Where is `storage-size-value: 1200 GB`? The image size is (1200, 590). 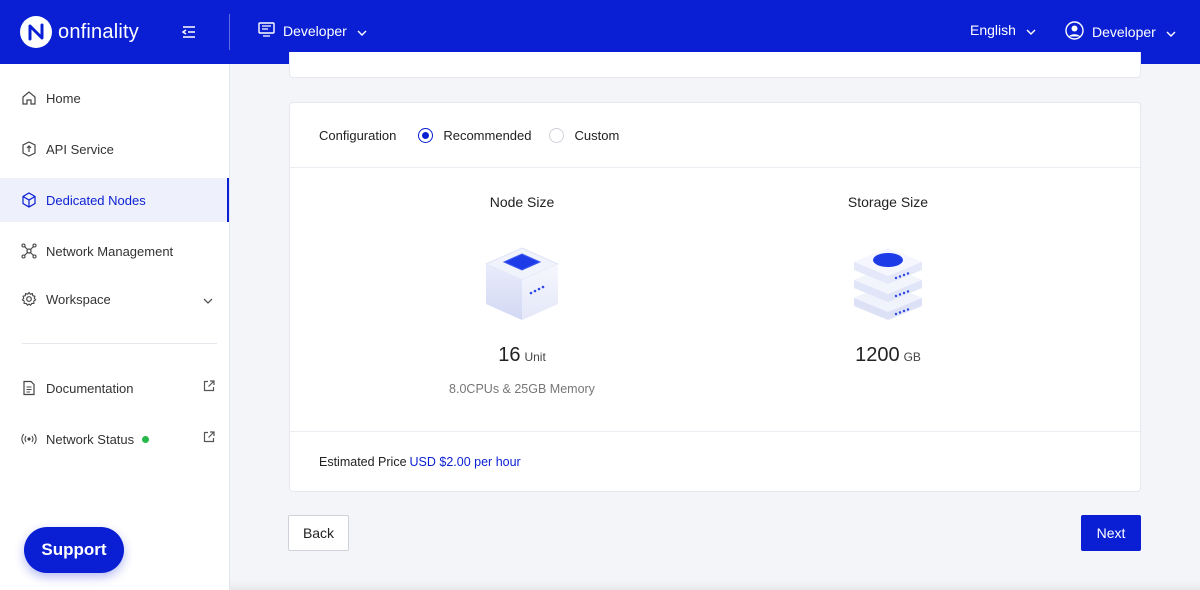 storage-size-value: 1200 GB is located at coordinates (888, 355).